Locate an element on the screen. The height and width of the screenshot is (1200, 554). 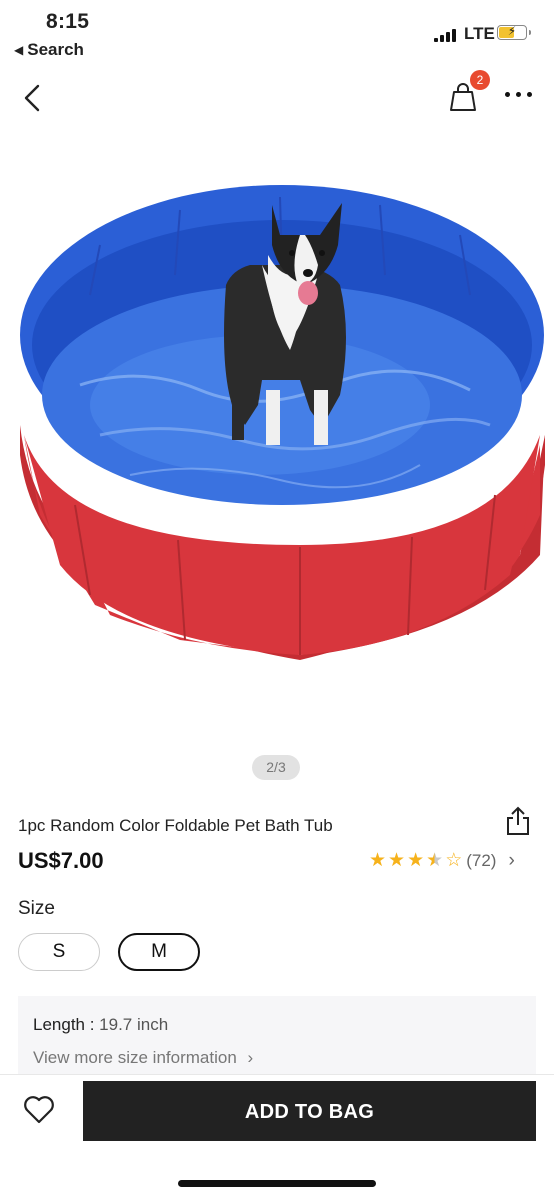
back-to-app-link: ◀ Search is located at coordinates (49, 50).